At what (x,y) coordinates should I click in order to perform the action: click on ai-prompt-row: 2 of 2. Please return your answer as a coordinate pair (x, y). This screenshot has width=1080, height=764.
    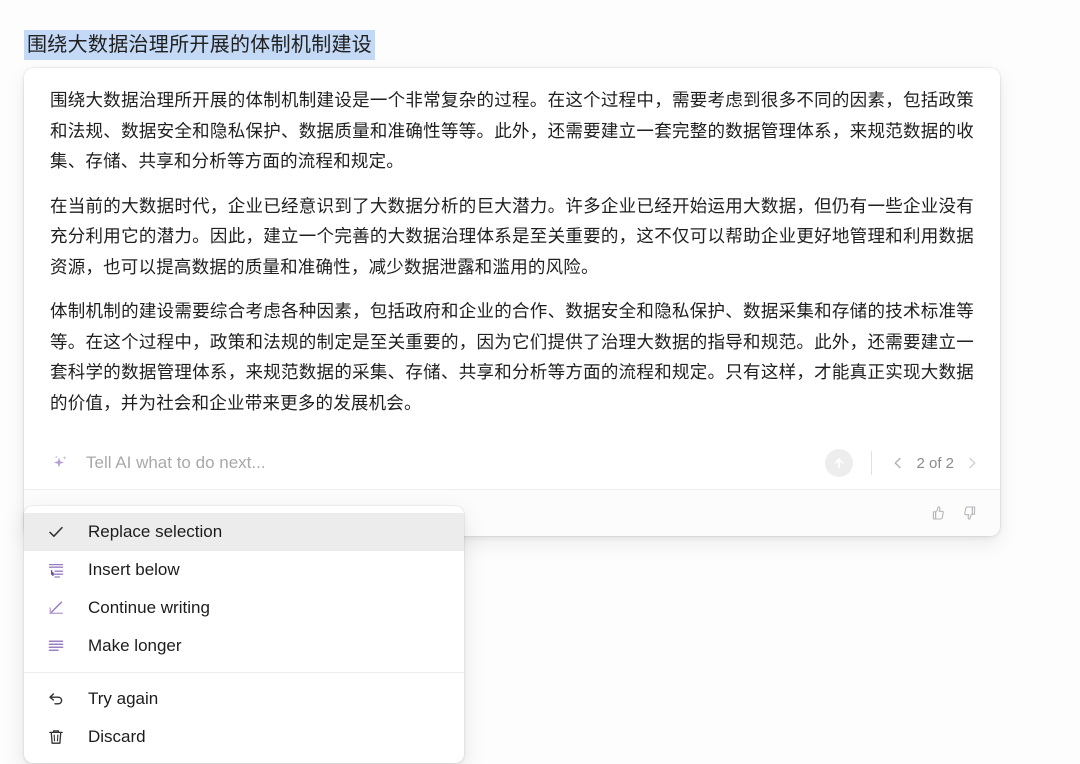
    Looking at the image, I should click on (512, 463).